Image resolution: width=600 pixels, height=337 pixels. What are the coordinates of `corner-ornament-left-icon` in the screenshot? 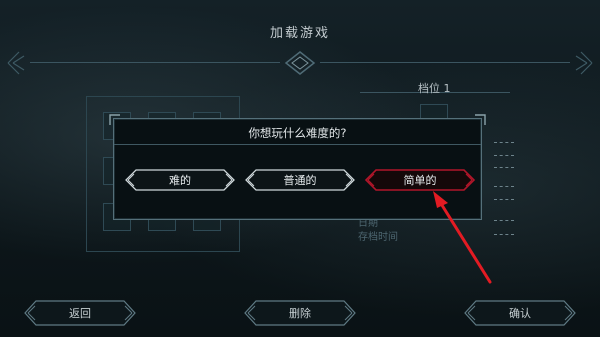 It's located at (16, 63).